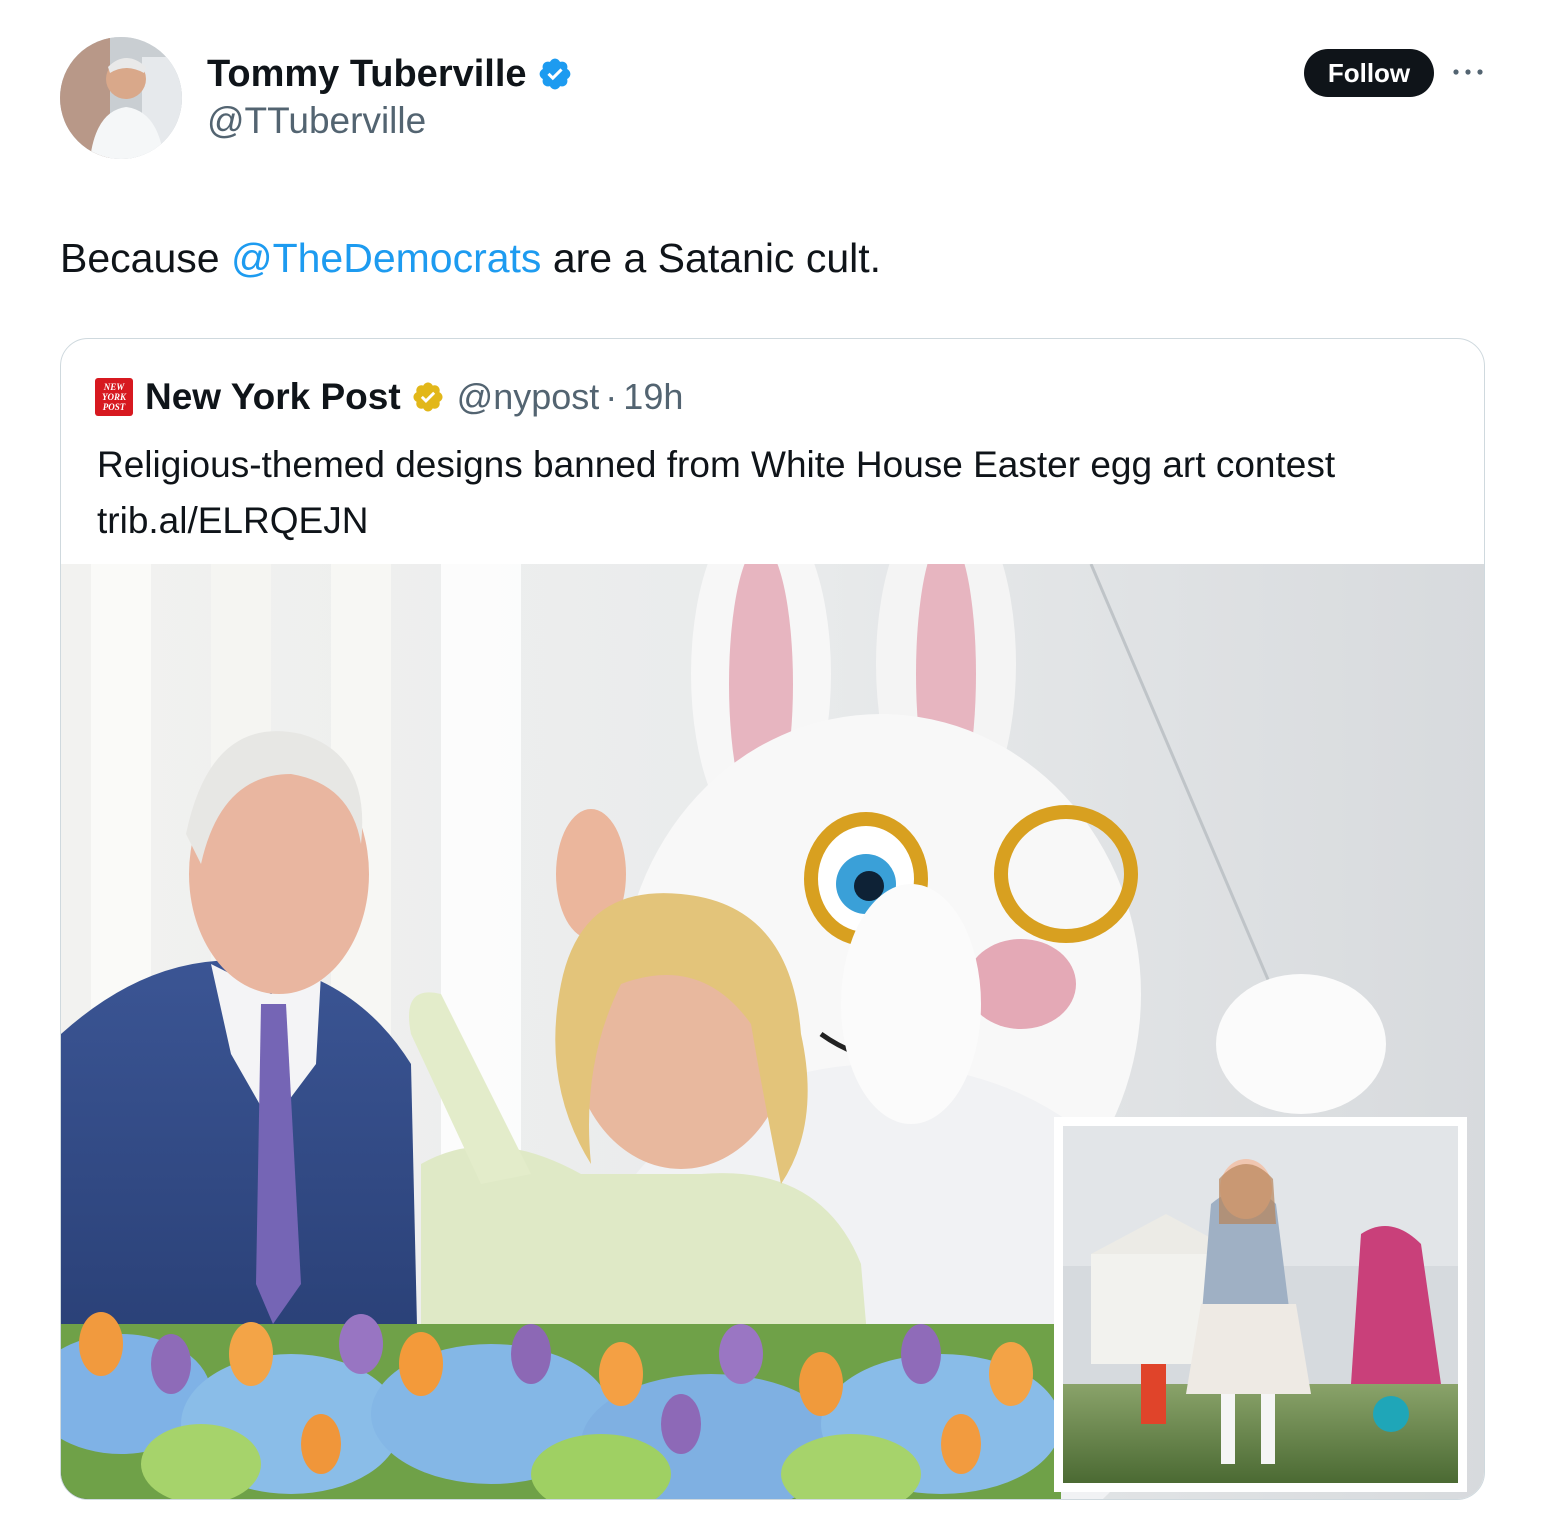  What do you see at coordinates (367, 74) in the screenshot?
I see `author-name-text: Tommy Tuberville` at bounding box center [367, 74].